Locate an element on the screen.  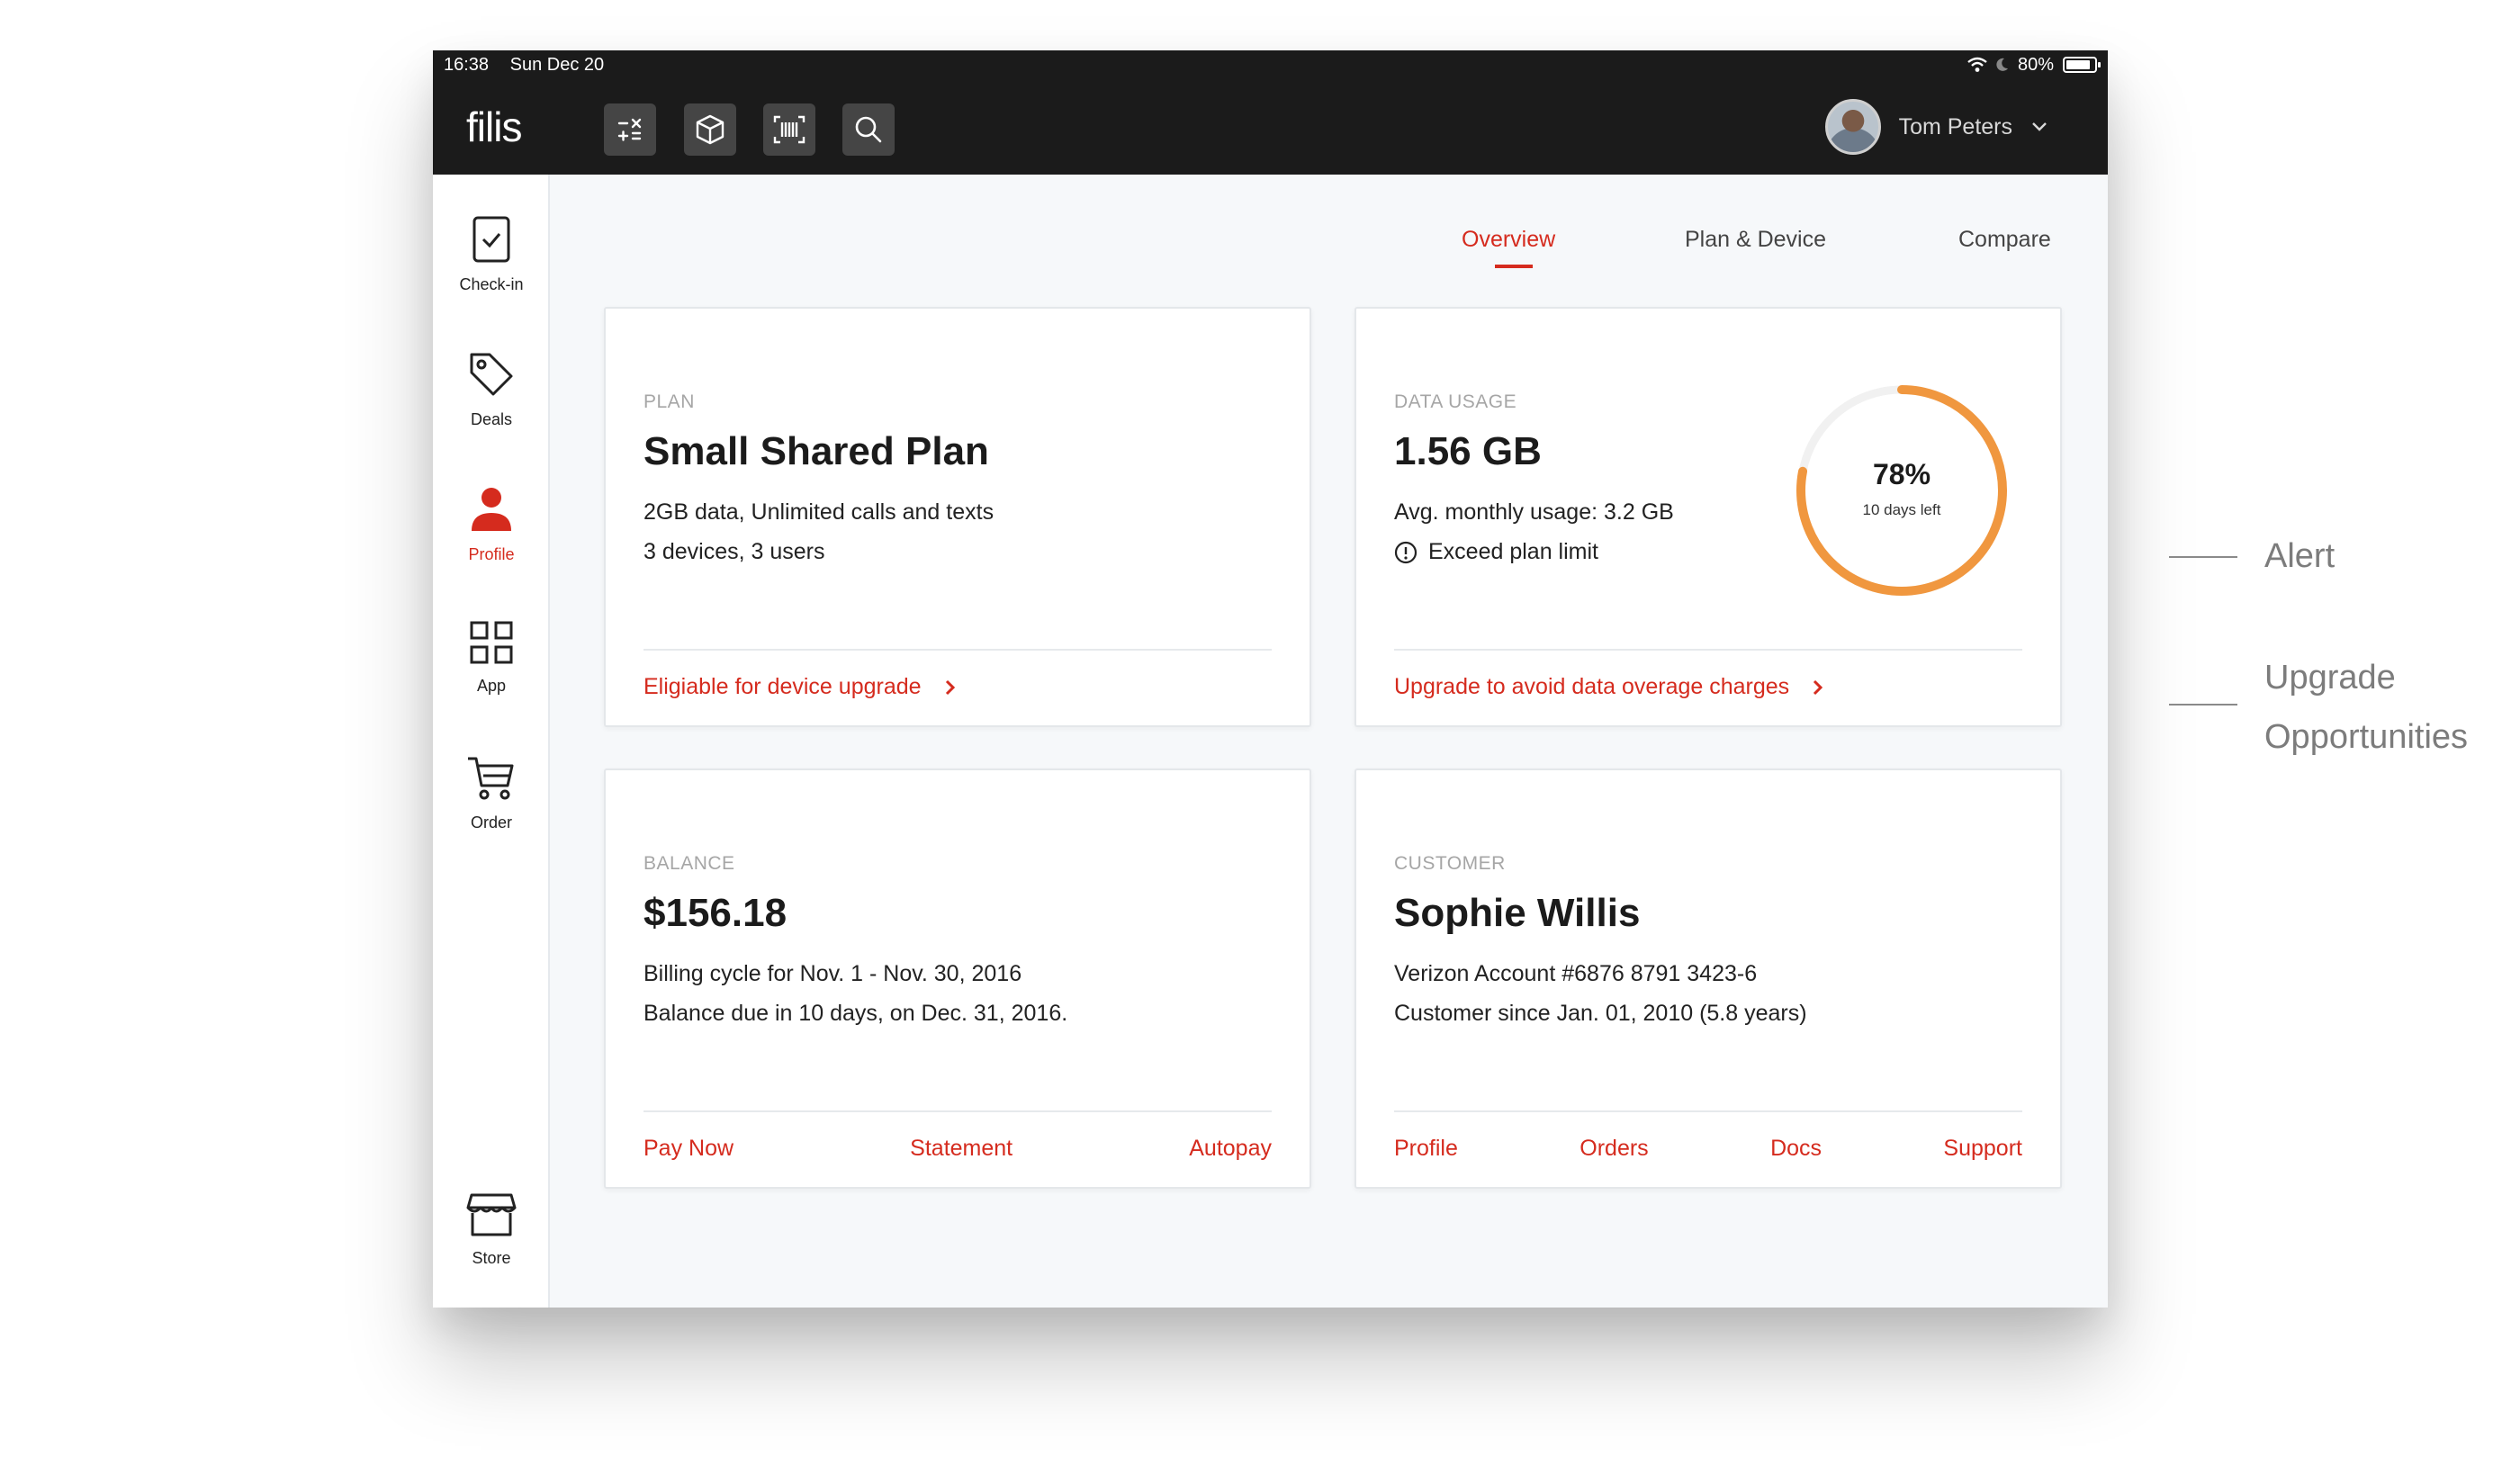
data-usage-gauge: 78% 10 days left is located at coordinates (1902, 490).